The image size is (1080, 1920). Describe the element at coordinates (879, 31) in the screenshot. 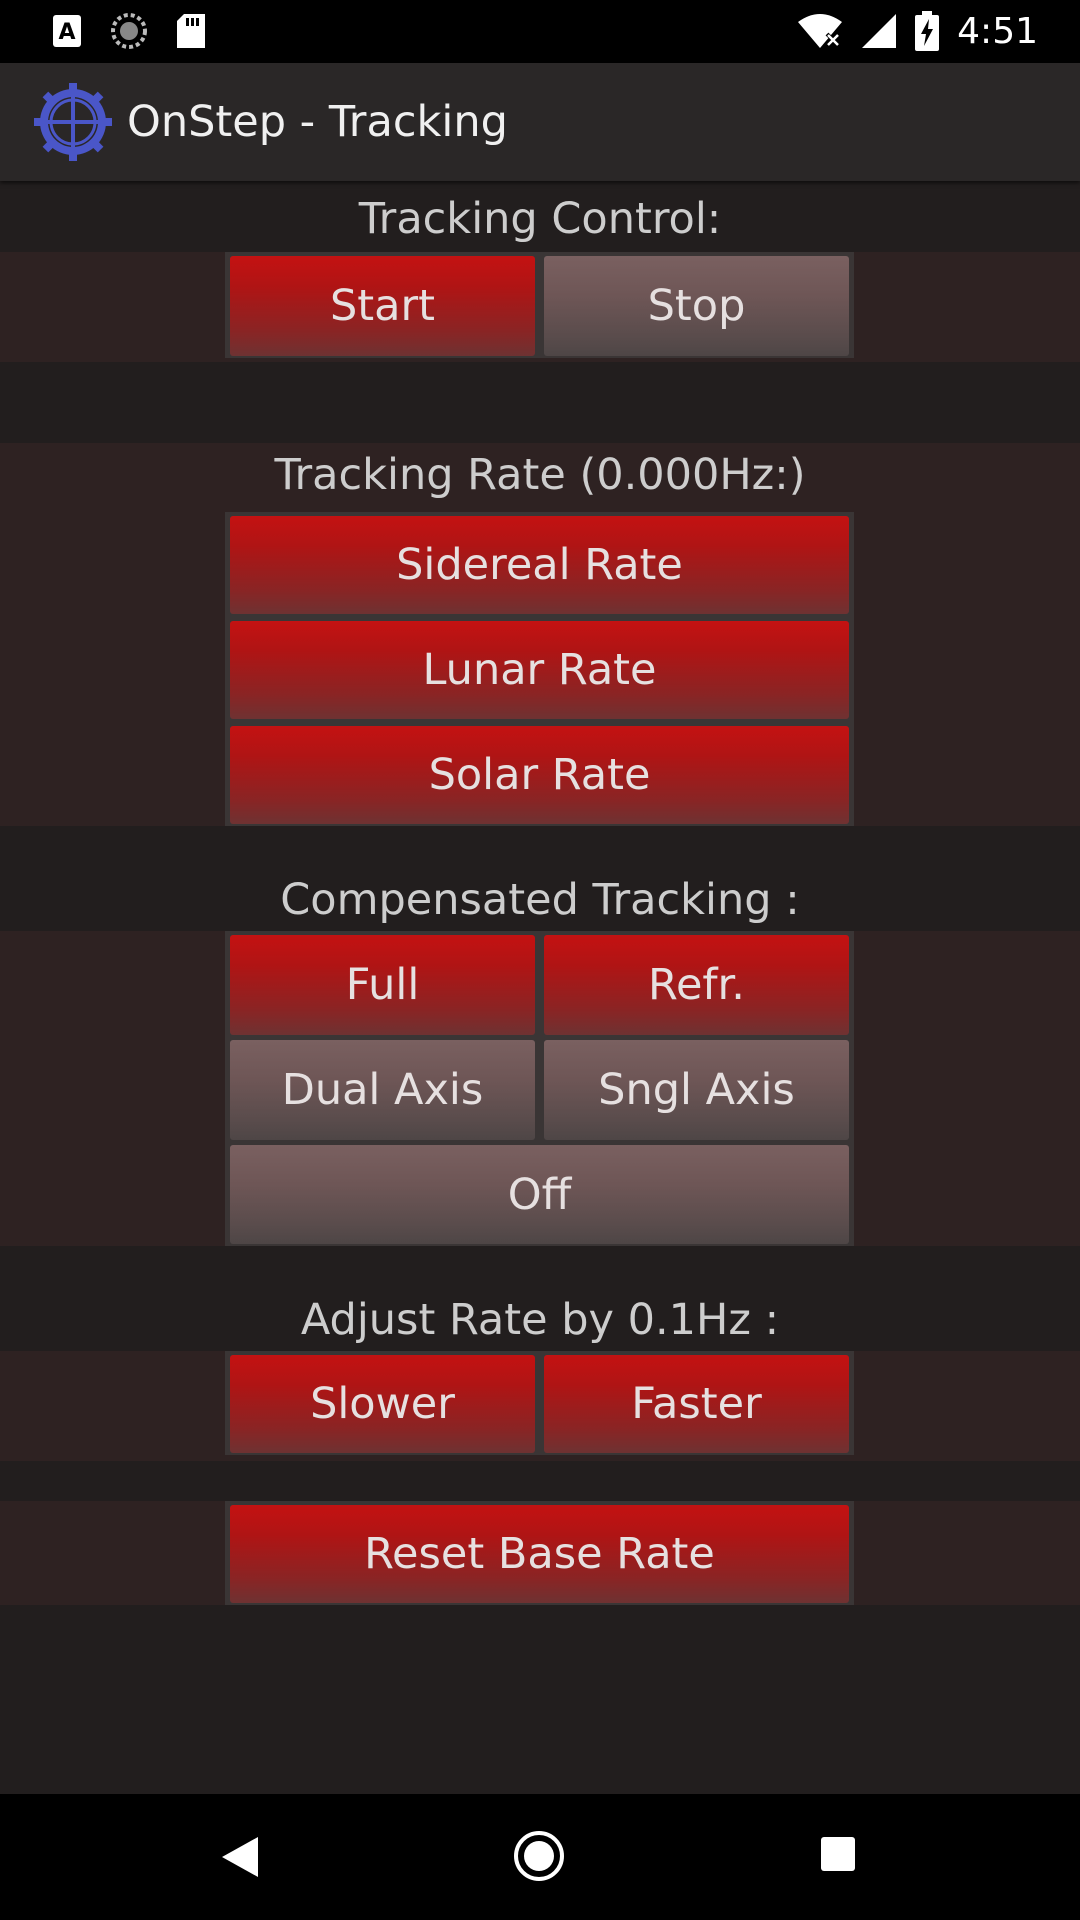

I see `cell-signal-icon` at that location.